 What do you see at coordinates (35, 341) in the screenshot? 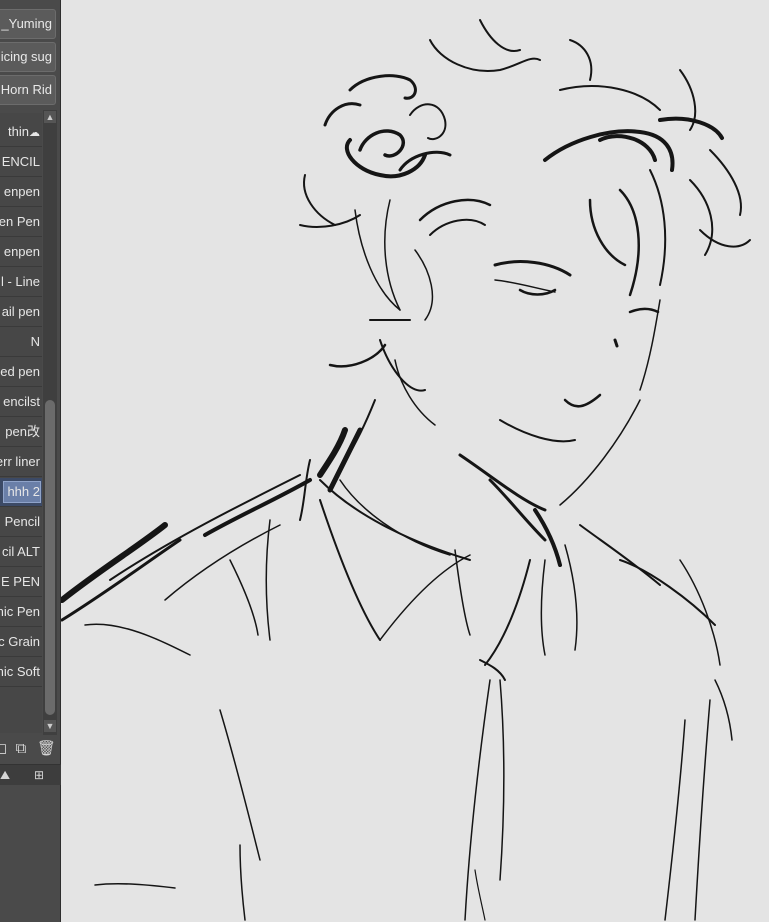
I see `brush-label: N` at bounding box center [35, 341].